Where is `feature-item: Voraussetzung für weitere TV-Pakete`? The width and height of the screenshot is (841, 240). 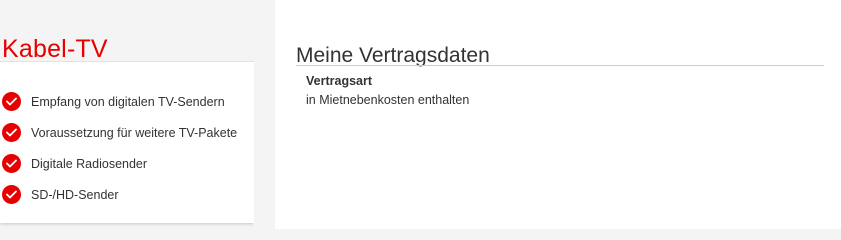
feature-item: Voraussetzung für weitere TV-Pakete is located at coordinates (118, 132).